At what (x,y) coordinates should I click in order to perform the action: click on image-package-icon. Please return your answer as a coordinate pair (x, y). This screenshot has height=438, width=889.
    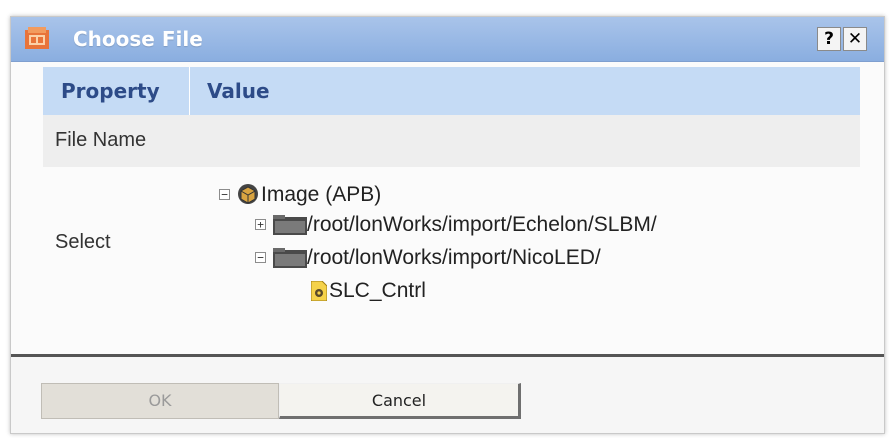
    Looking at the image, I should click on (248, 194).